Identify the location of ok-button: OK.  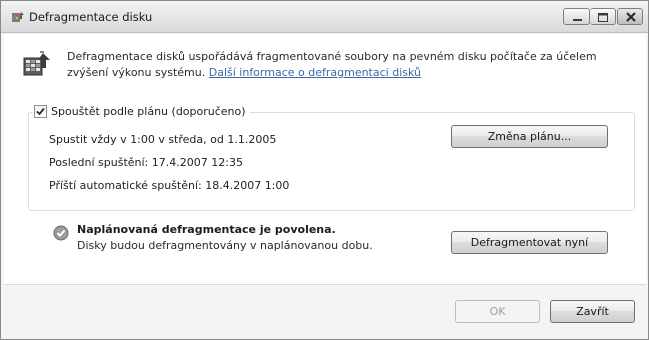
(497, 311).